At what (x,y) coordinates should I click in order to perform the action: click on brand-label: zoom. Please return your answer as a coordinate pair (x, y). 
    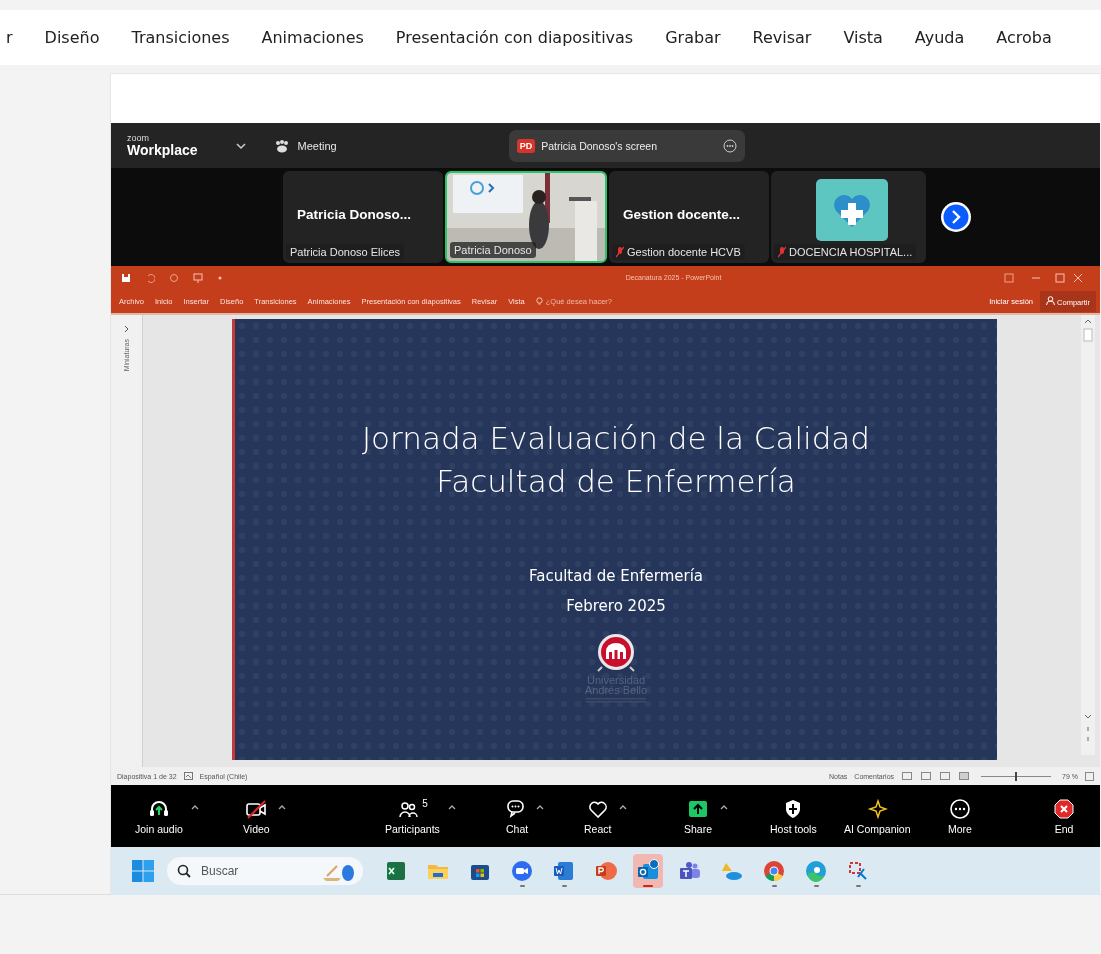
    Looking at the image, I should click on (138, 138).